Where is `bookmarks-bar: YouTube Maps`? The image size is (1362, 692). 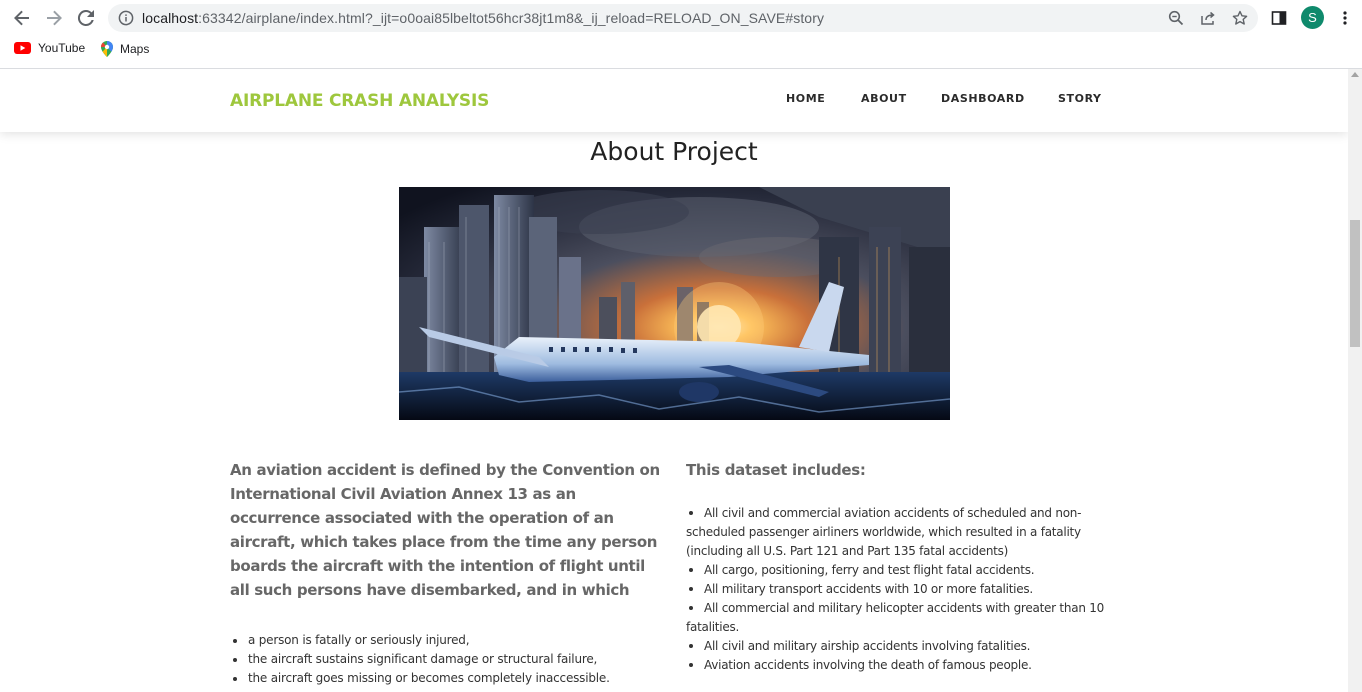 bookmarks-bar: YouTube Maps is located at coordinates (681, 50).